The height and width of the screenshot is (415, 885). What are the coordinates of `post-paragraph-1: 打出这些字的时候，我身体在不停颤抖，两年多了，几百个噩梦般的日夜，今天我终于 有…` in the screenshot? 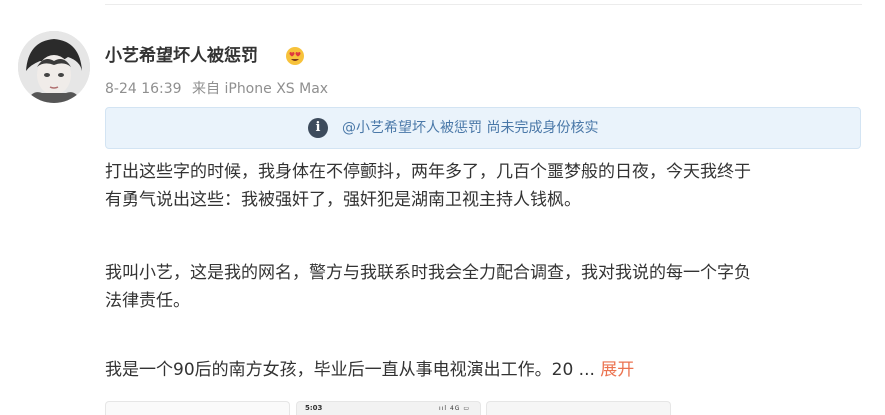 It's located at (485, 186).